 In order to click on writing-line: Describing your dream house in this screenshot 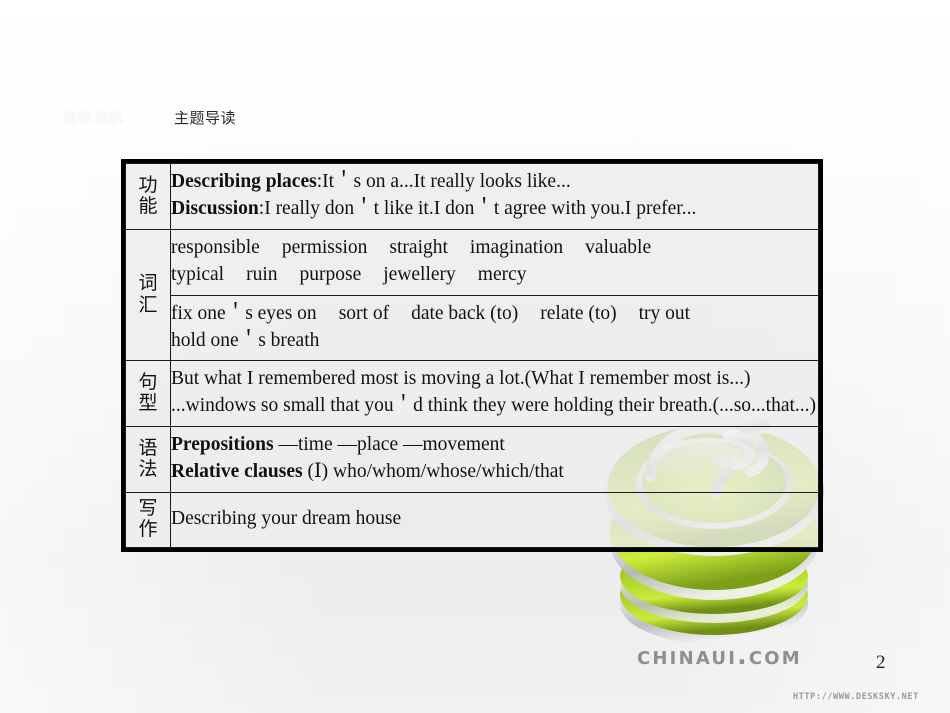, I will do `click(286, 518)`.